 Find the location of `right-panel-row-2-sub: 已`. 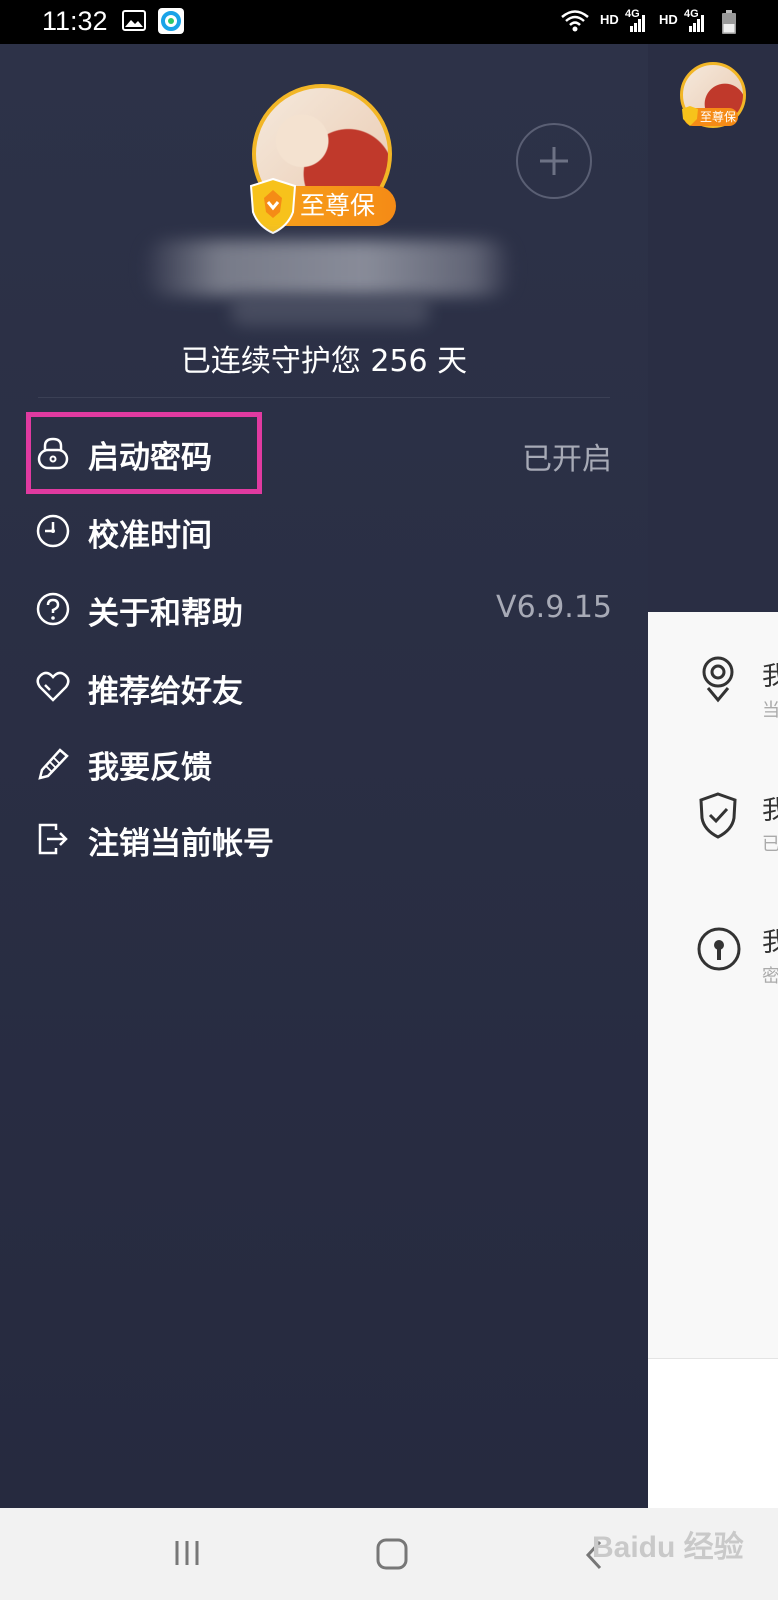

right-panel-row-2-sub: 已 is located at coordinates (770, 844).